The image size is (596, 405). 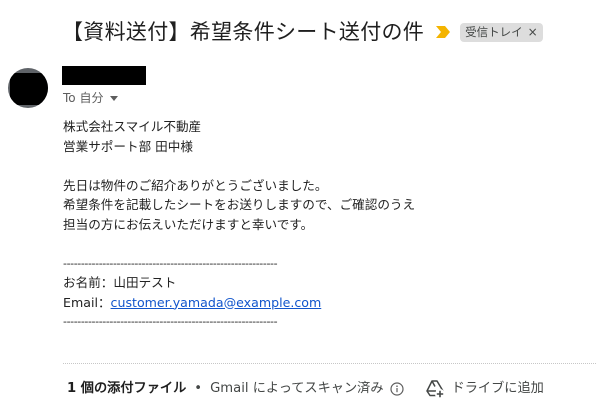 I want to click on inbox-label-chip: 受信トレイ ×, so click(x=501, y=32).